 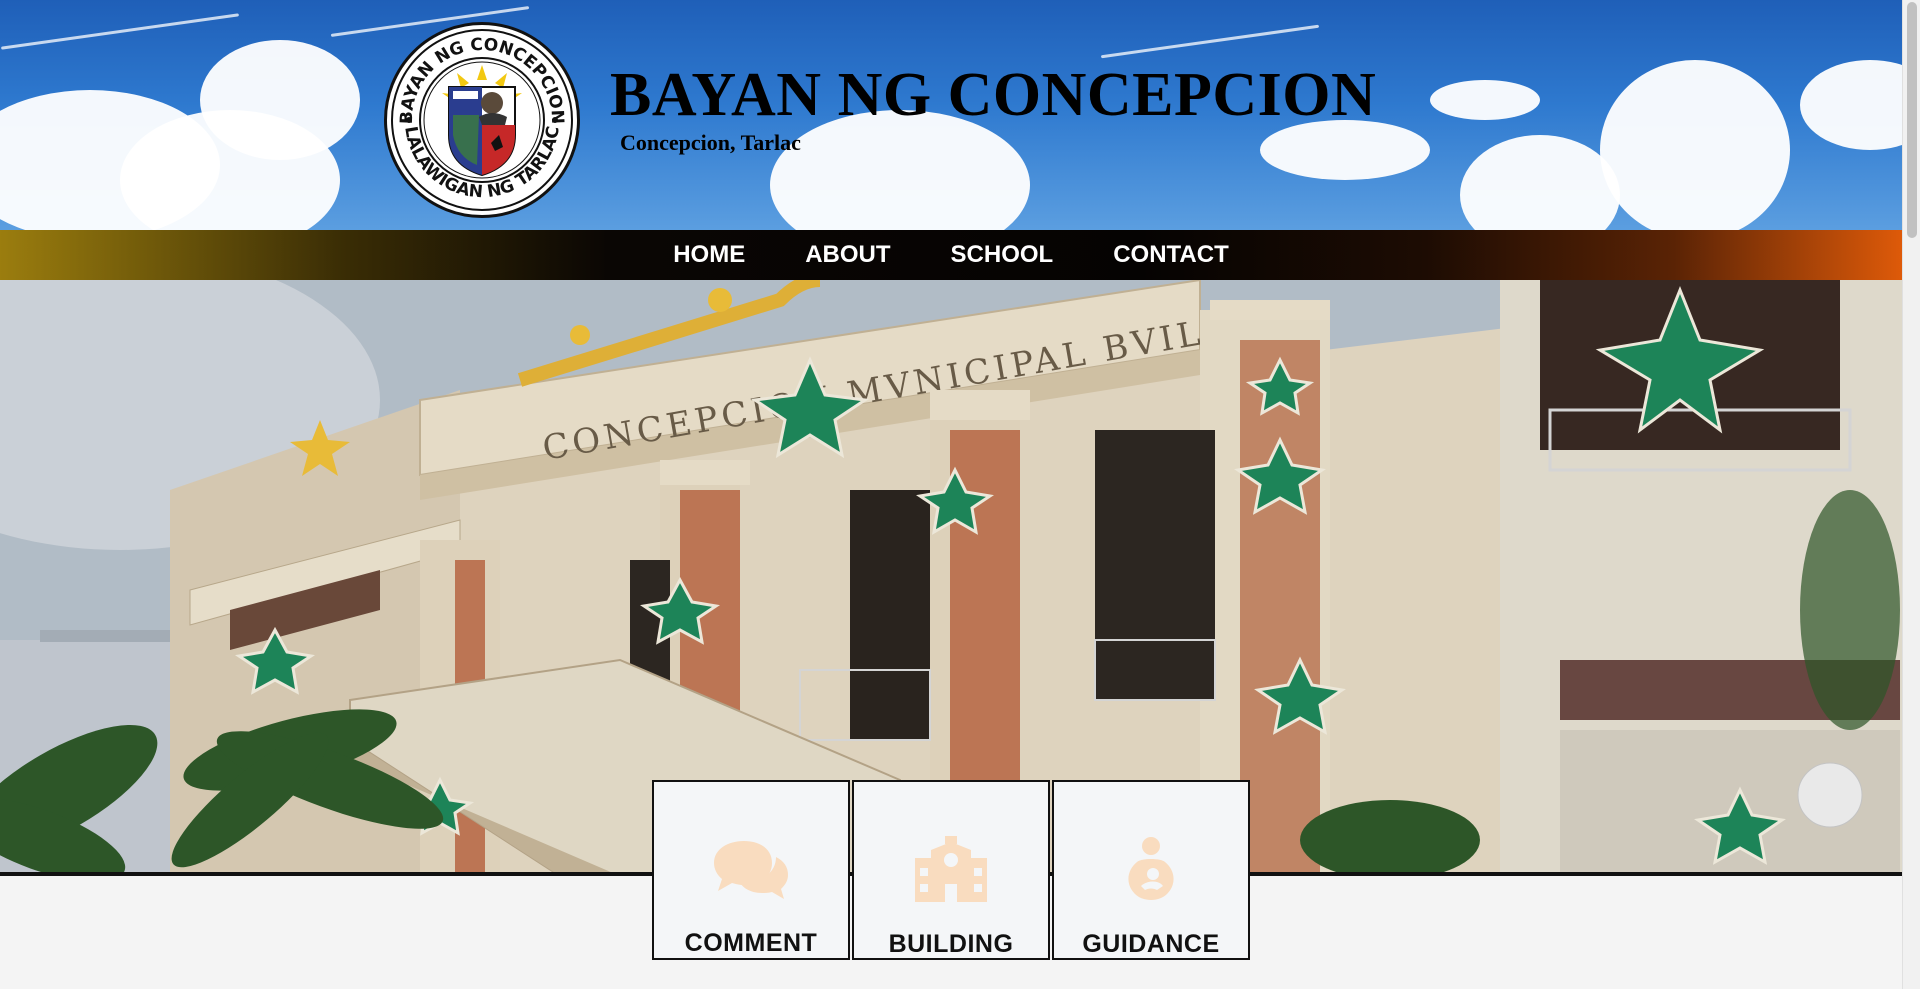 What do you see at coordinates (710, 142) in the screenshot?
I see `site-subtitle: Concepcion, Tarlac` at bounding box center [710, 142].